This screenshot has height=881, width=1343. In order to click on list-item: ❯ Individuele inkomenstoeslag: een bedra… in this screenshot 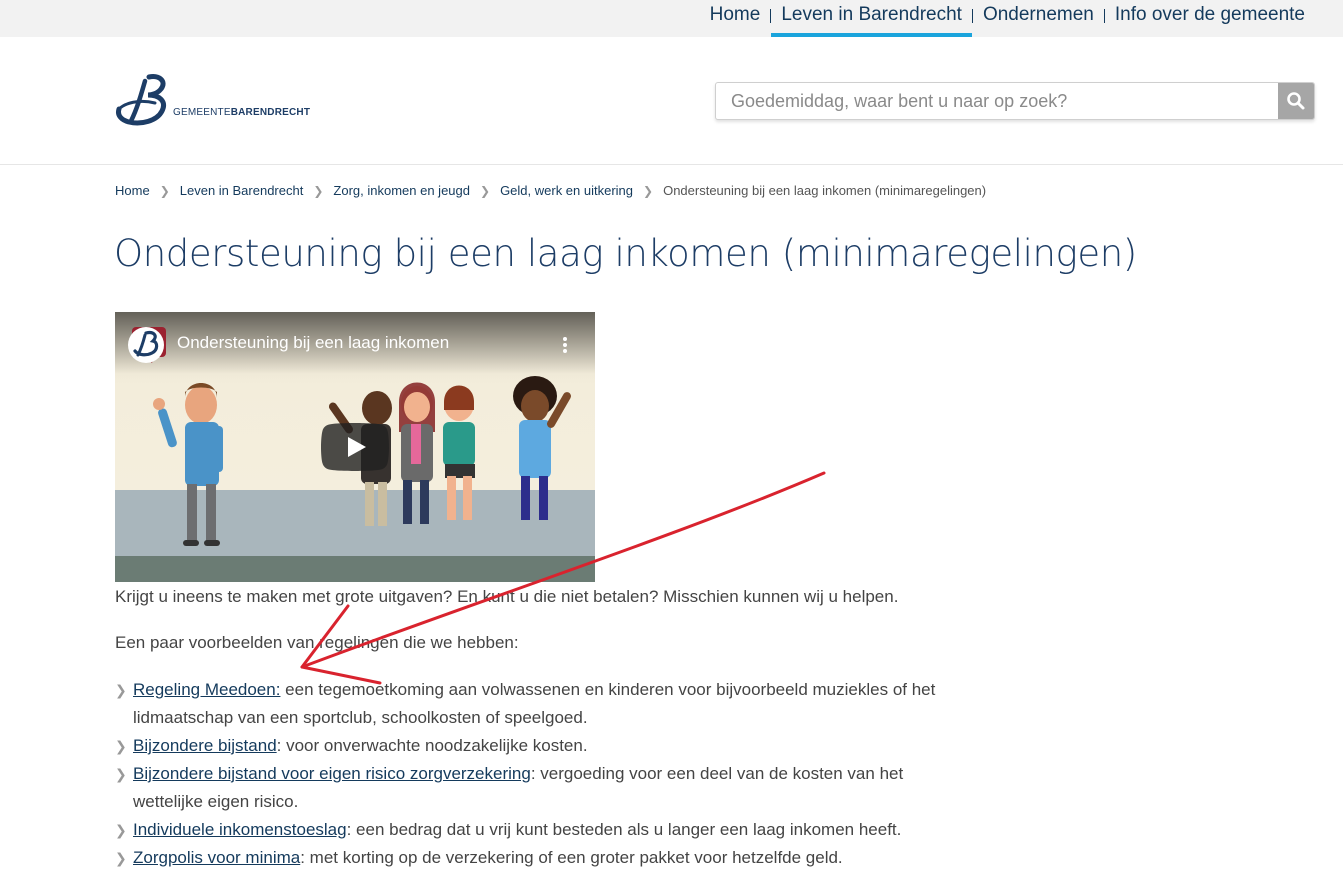, I will do `click(545, 830)`.